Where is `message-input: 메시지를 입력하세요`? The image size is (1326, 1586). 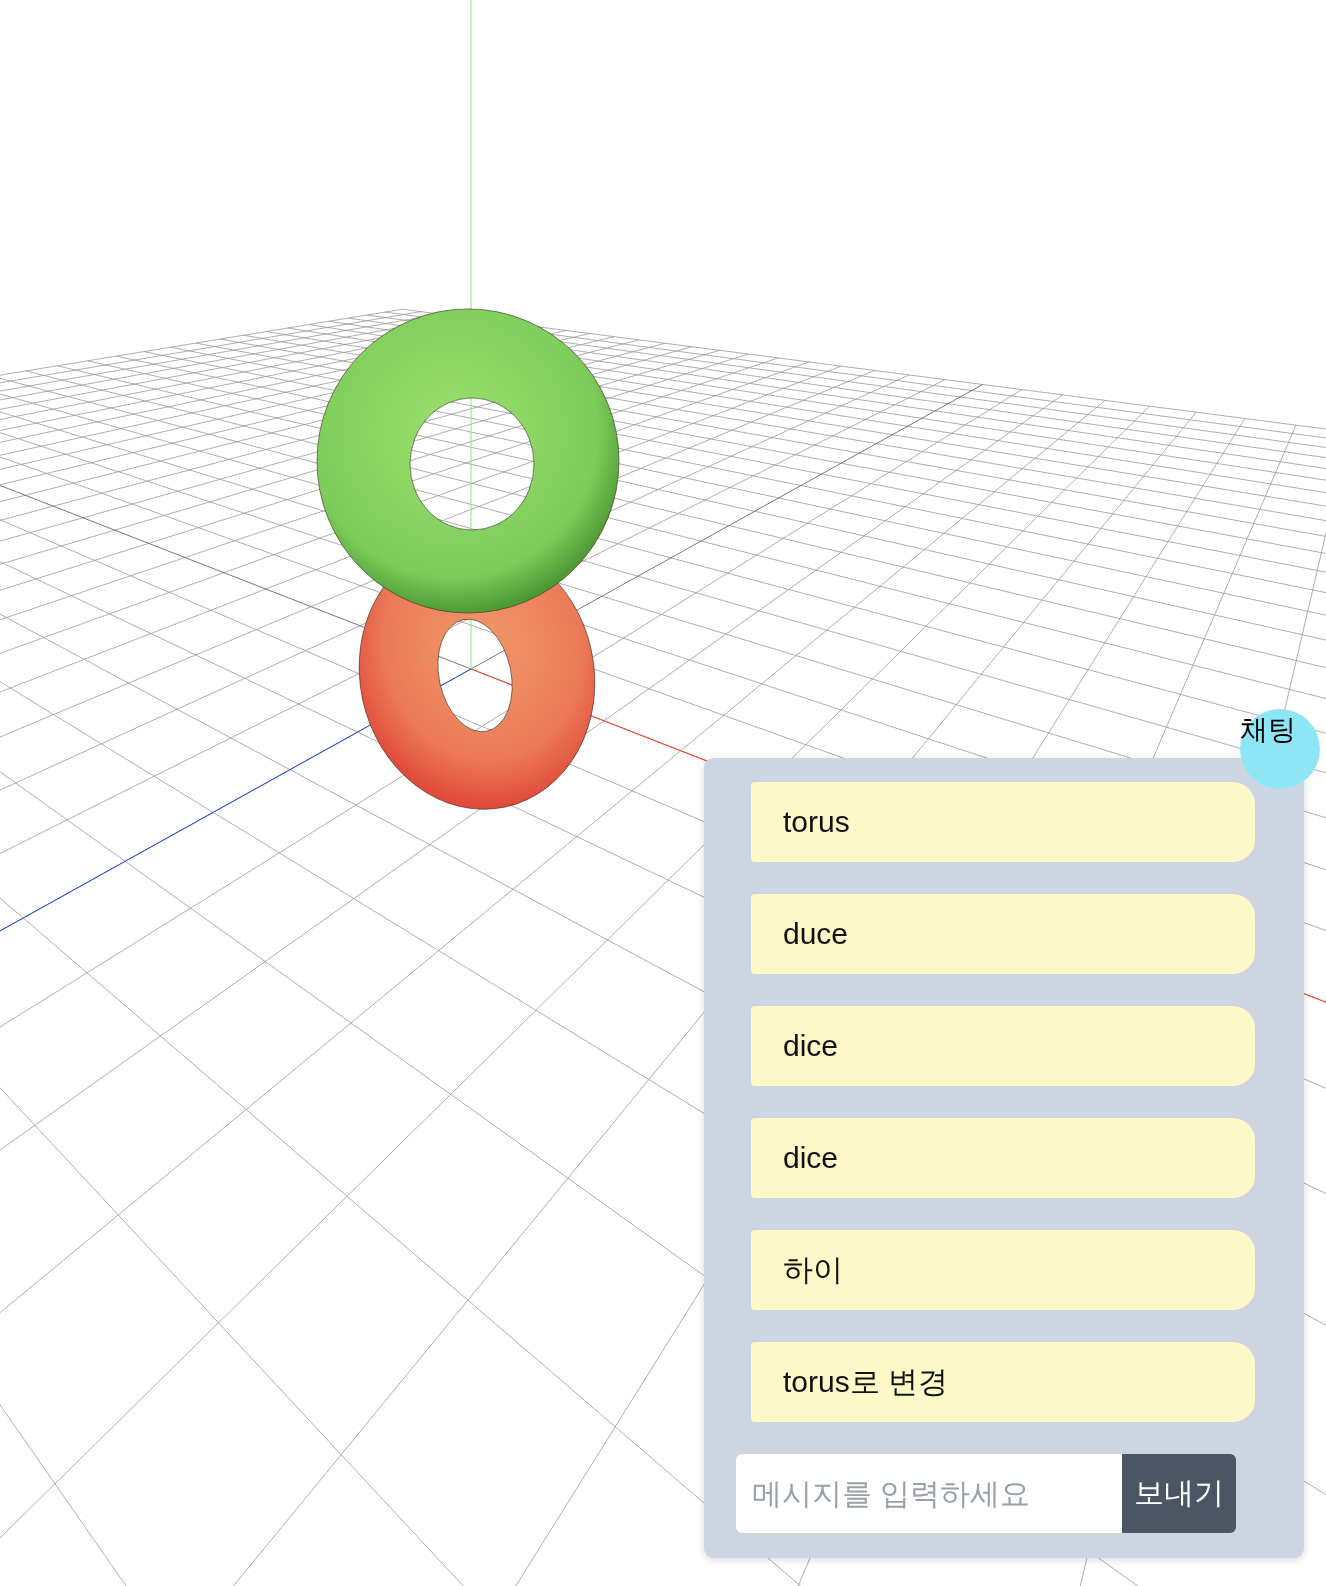
message-input: 메시지를 입력하세요 is located at coordinates (929, 1493).